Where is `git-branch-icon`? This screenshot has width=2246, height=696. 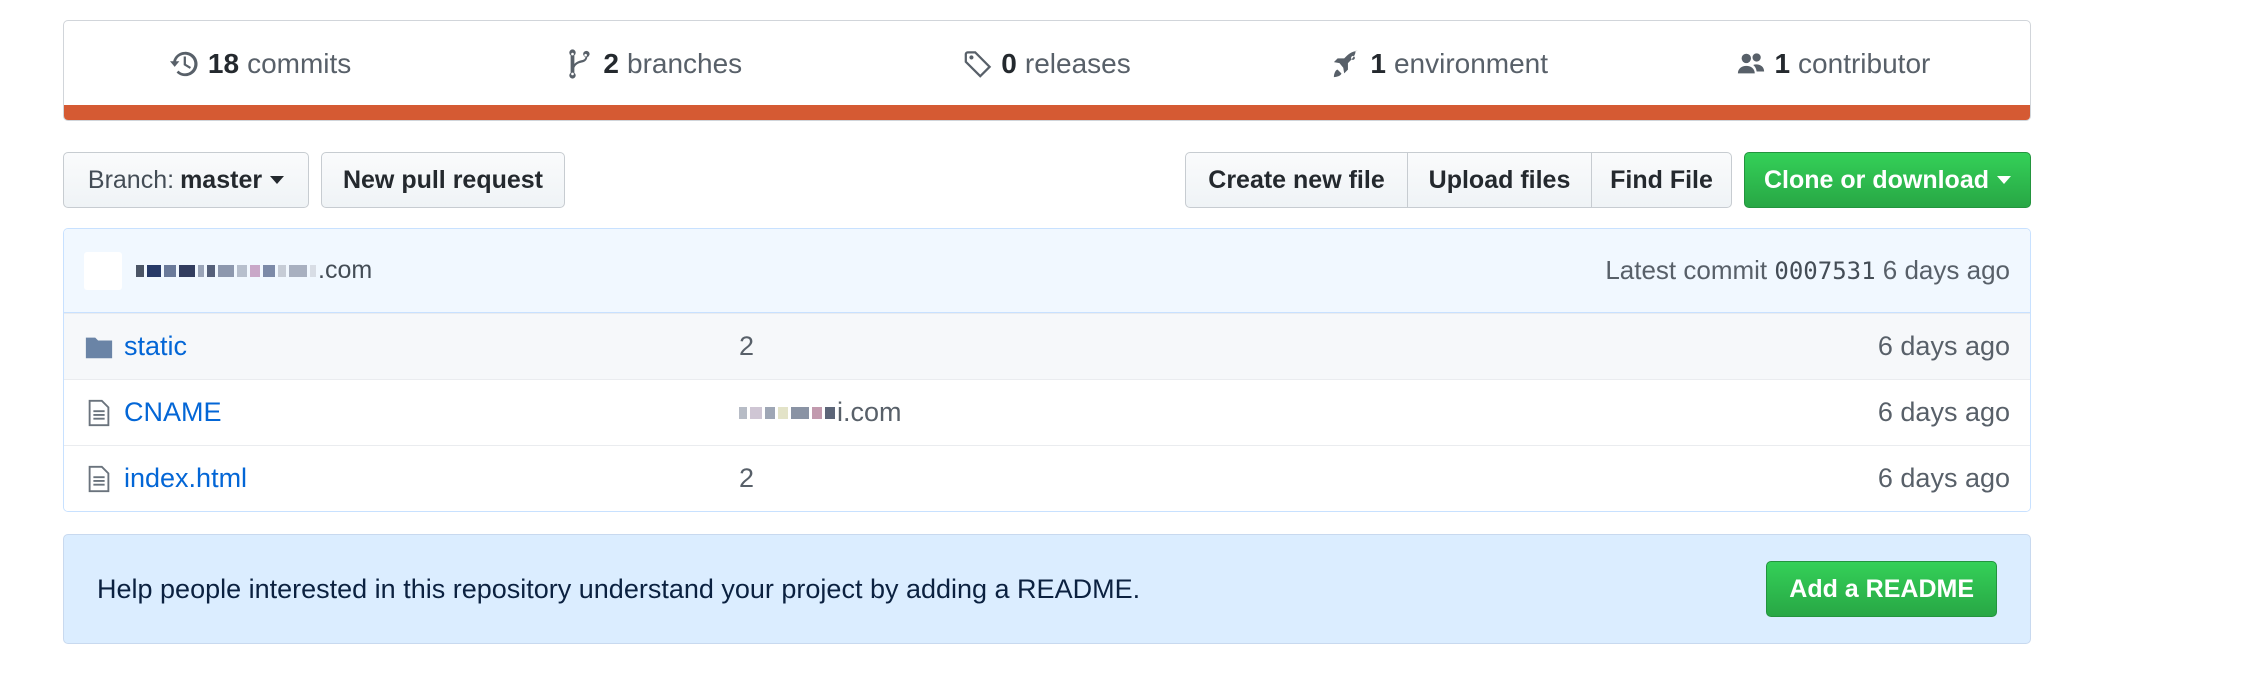 git-branch-icon is located at coordinates (580, 64).